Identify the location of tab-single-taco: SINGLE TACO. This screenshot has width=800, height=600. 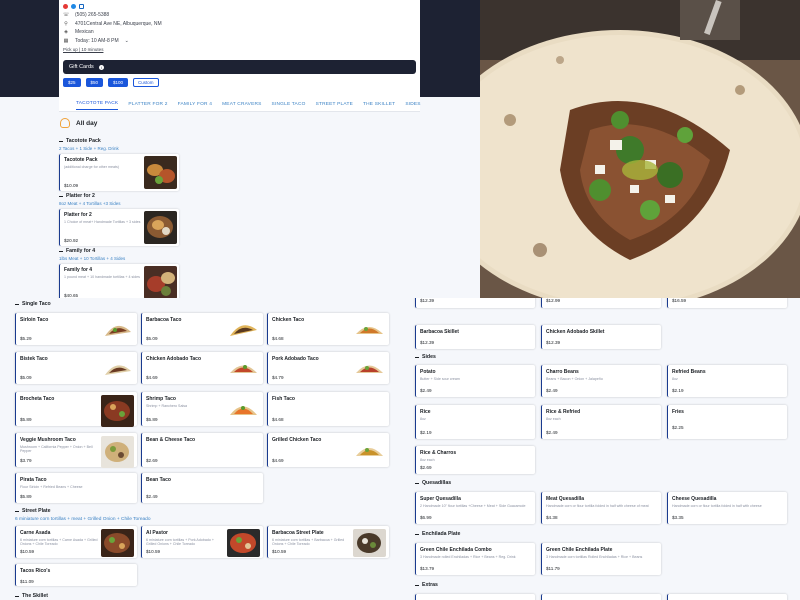
(289, 104).